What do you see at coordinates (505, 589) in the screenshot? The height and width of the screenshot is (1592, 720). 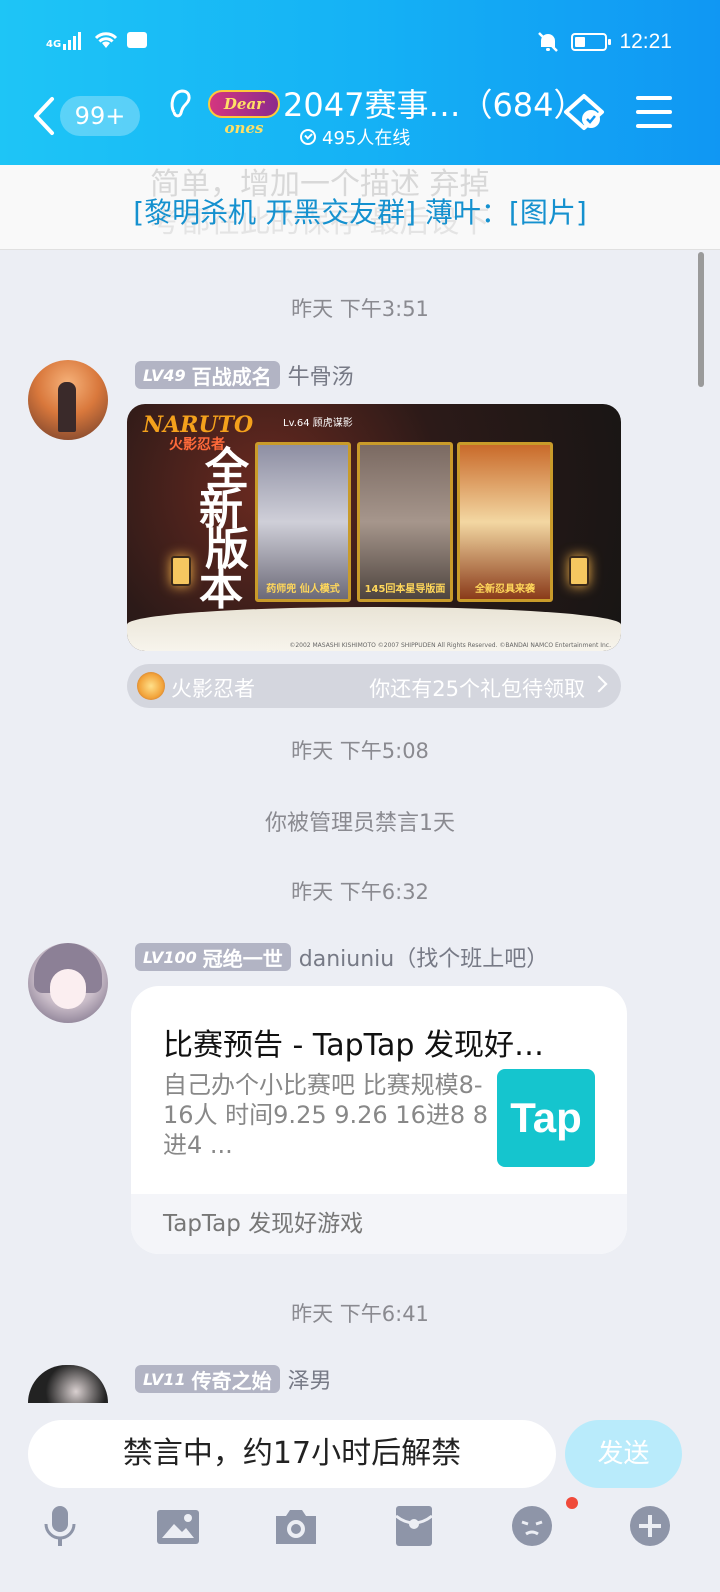 I see `card-caption: 全新忍具来袭` at bounding box center [505, 589].